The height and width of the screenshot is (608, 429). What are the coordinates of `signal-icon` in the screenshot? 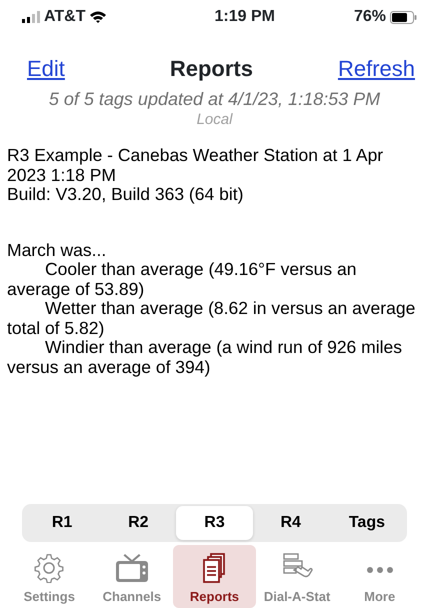 It's located at (31, 17).